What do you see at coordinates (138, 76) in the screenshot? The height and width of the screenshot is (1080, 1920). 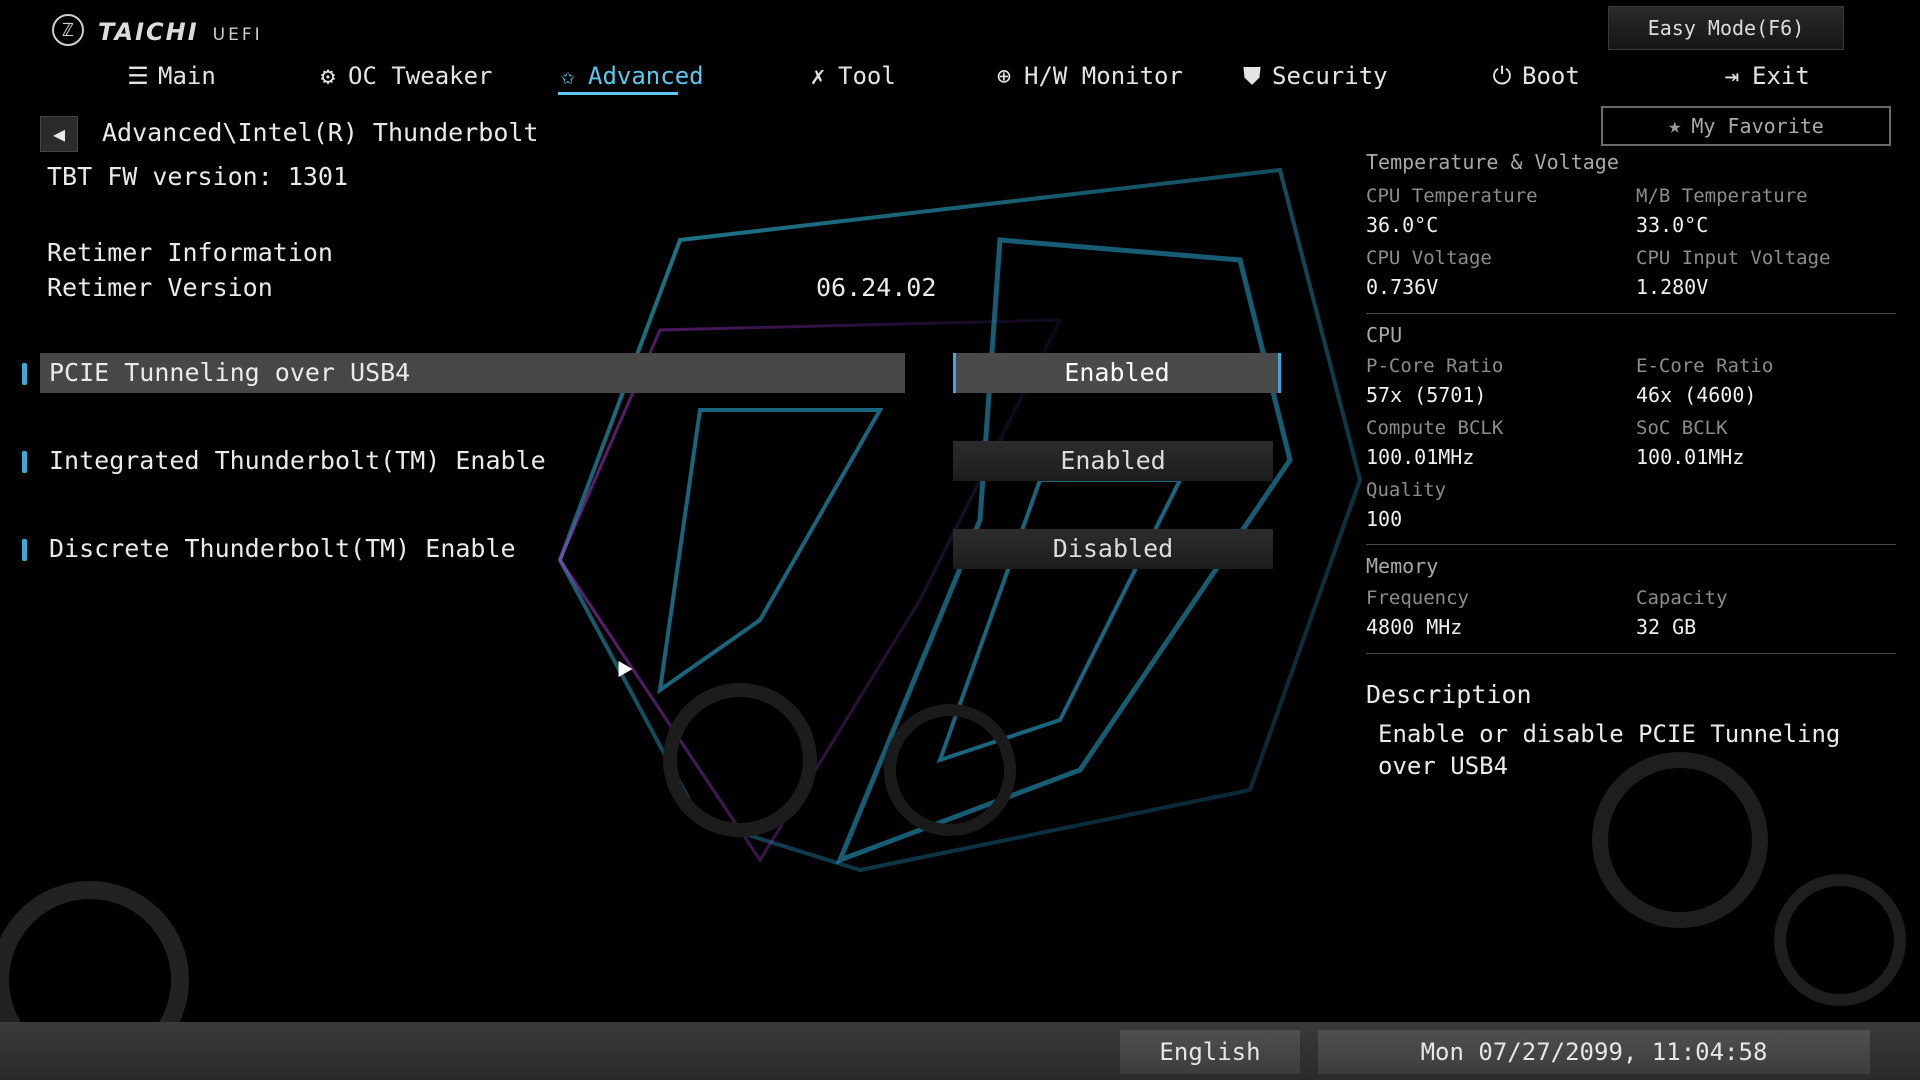 I see `list-icon: ☰` at bounding box center [138, 76].